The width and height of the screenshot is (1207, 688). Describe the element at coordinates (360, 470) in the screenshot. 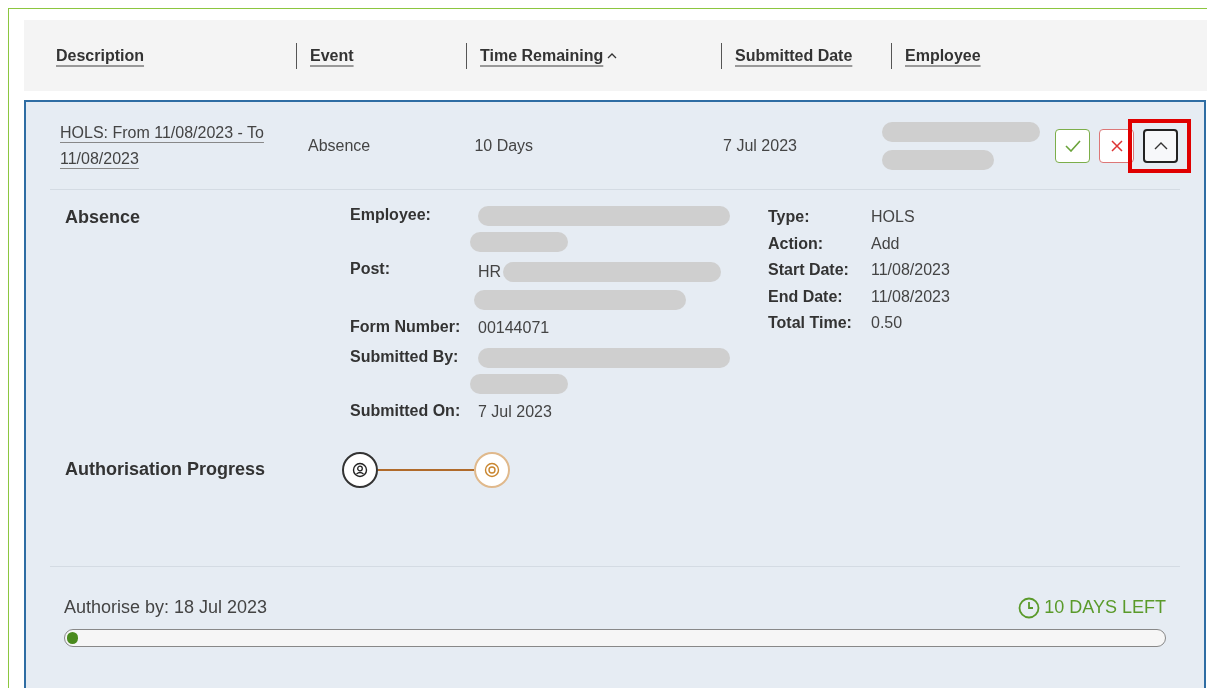

I see `person-icon` at that location.